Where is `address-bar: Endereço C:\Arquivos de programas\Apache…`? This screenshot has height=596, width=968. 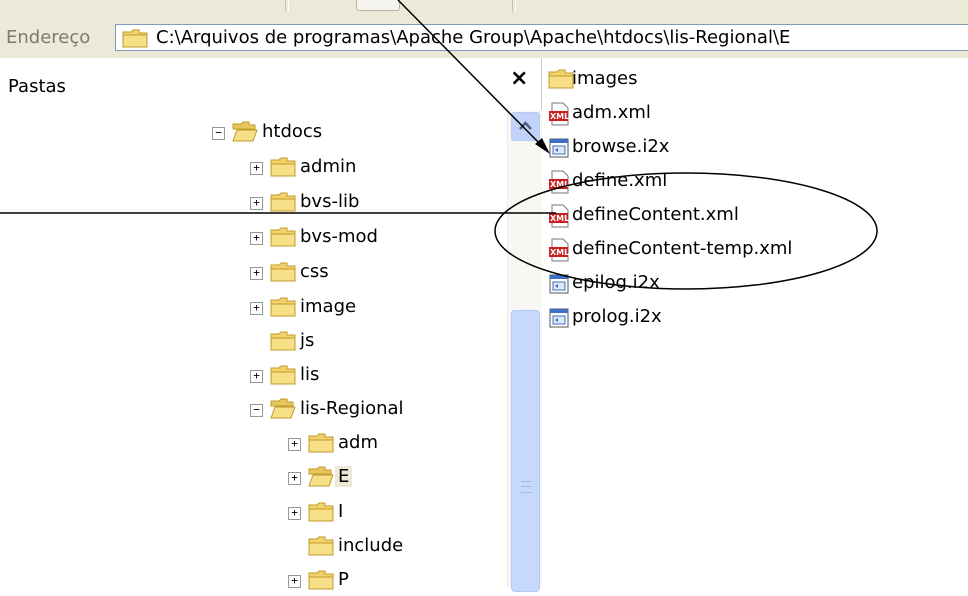 address-bar: Endereço C:\Arquivos de programas\Apache… is located at coordinates (484, 38).